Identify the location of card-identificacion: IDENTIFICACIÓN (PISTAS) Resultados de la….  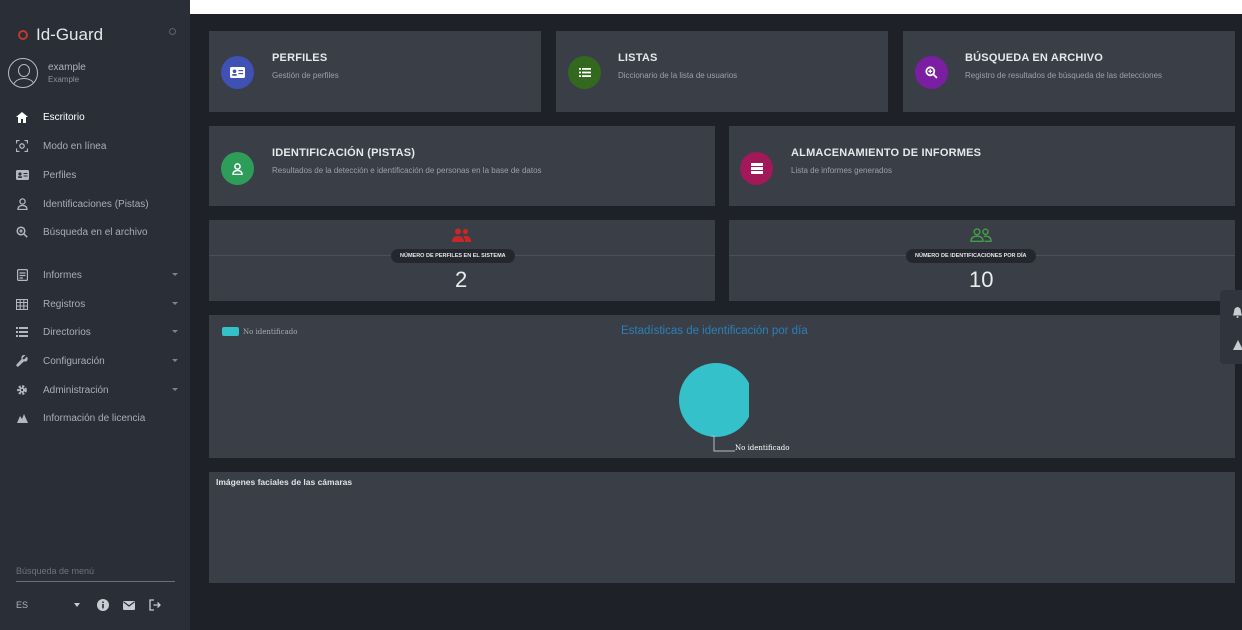
(462, 166).